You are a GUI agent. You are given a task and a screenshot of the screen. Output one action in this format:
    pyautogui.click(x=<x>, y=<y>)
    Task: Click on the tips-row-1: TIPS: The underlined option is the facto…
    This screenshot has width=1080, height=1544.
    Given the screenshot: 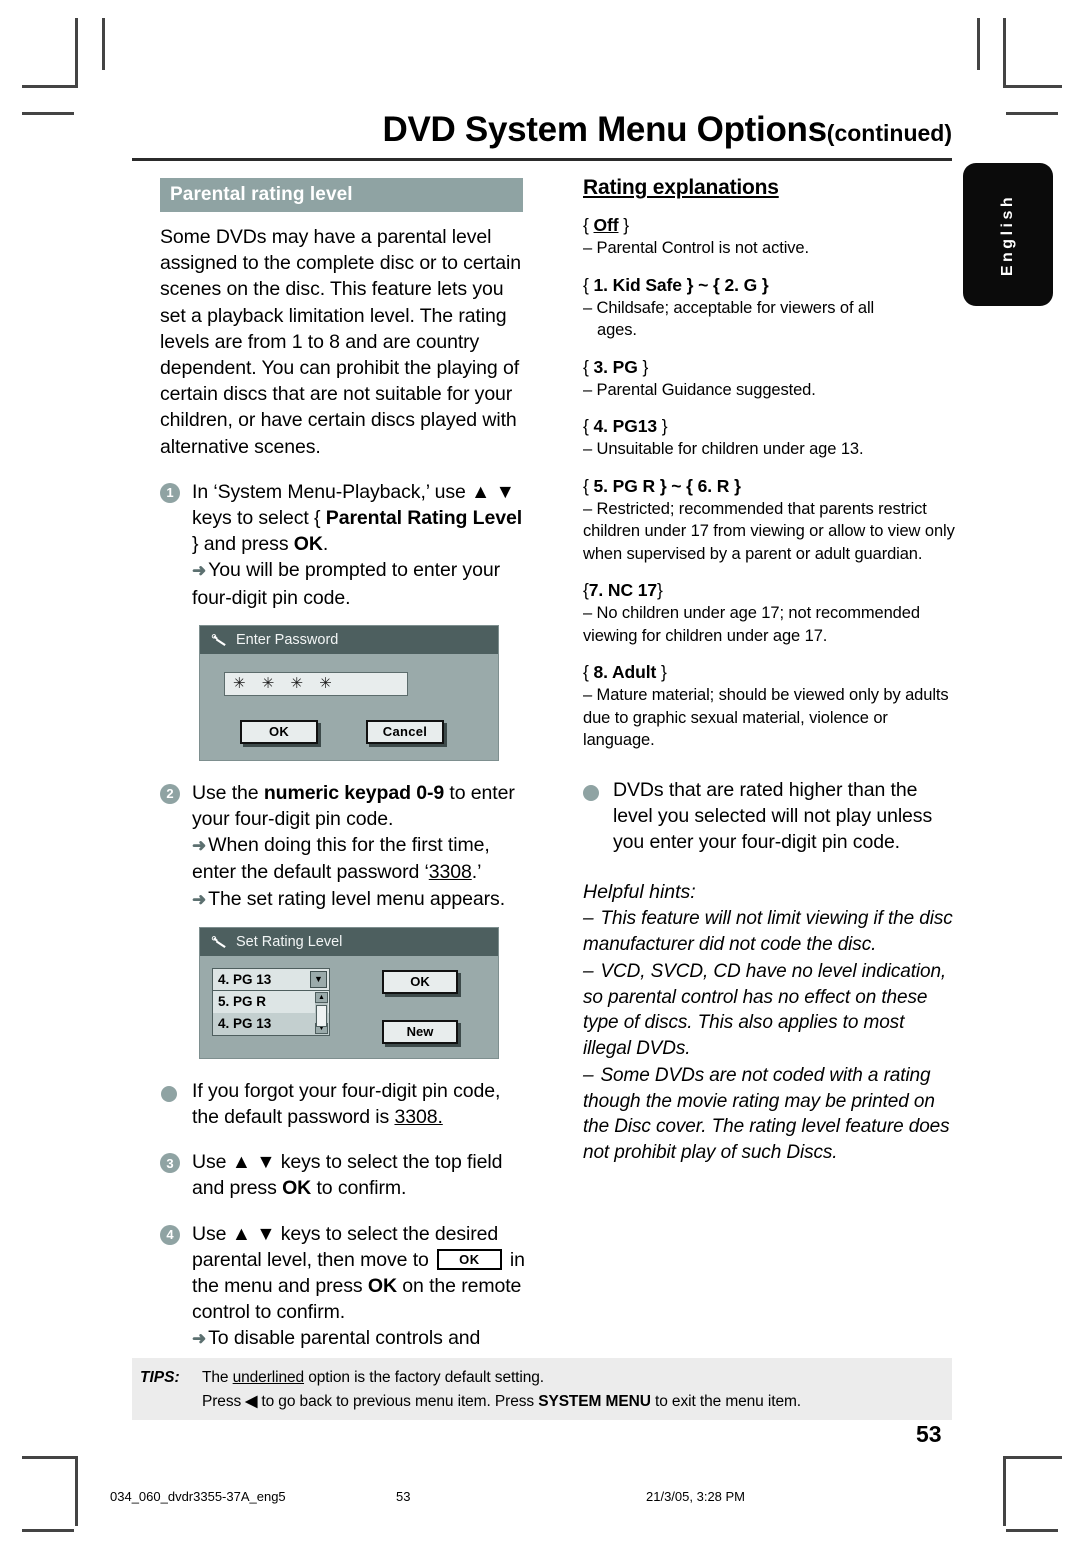 What is the action you would take?
    pyautogui.click(x=546, y=1378)
    